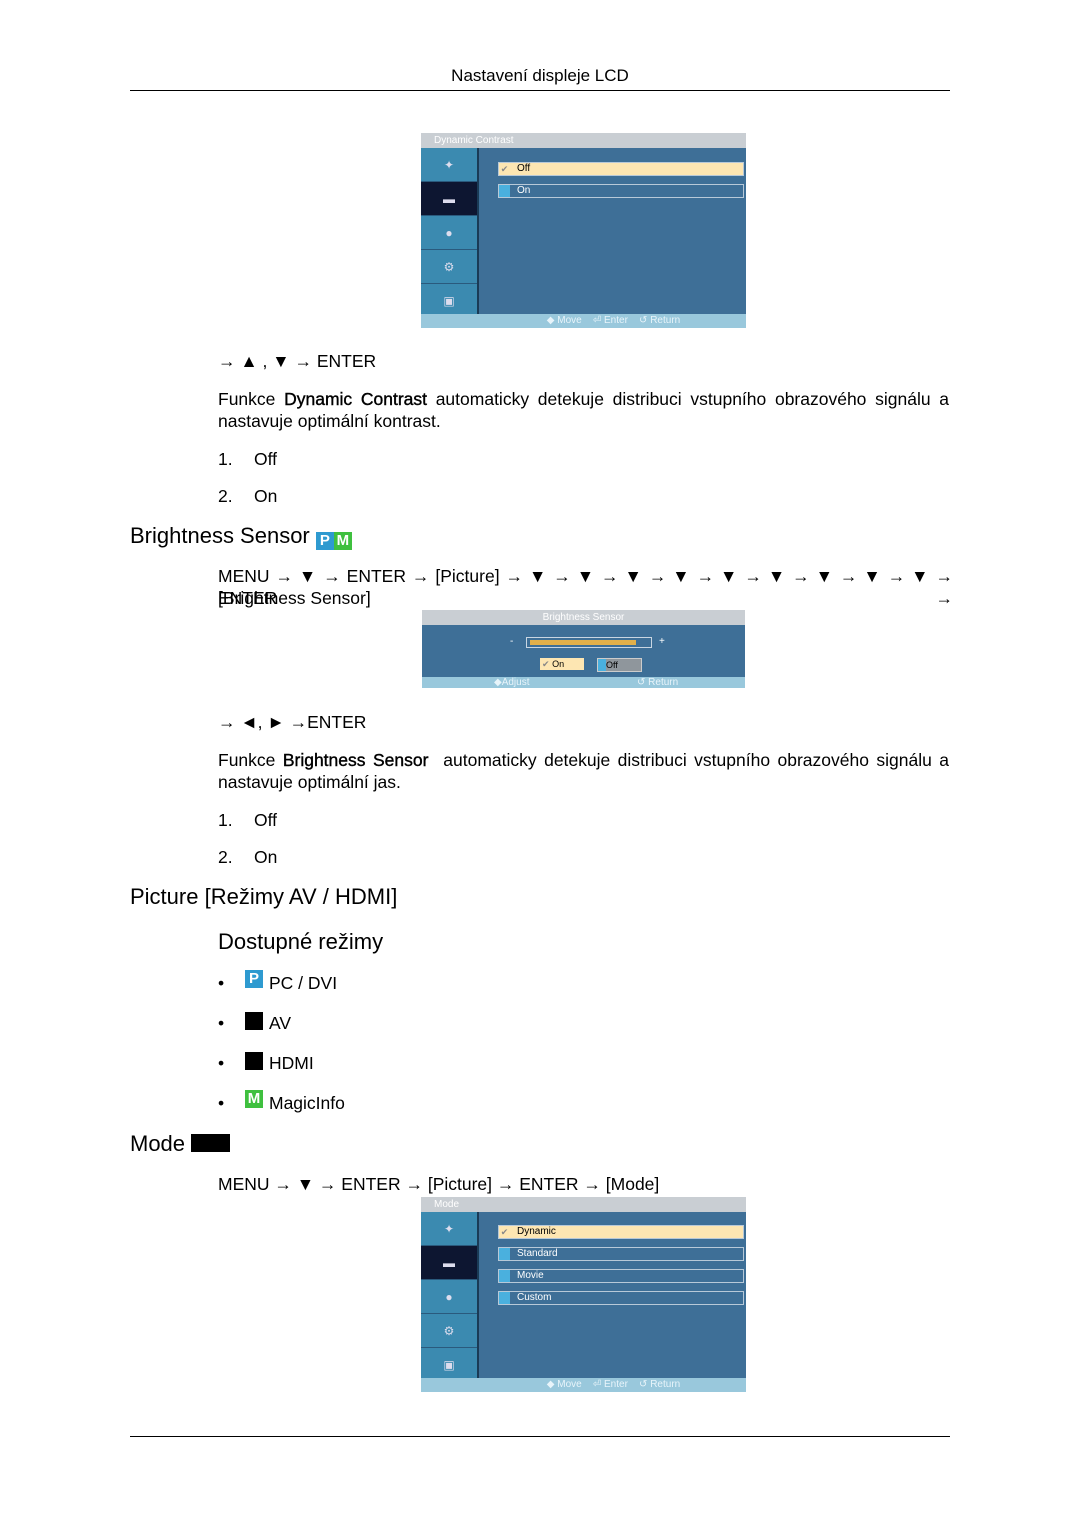 The image size is (1080, 1527). Describe the element at coordinates (301, 941) in the screenshot. I see `subheading-modes: Dostupné režimy` at that location.